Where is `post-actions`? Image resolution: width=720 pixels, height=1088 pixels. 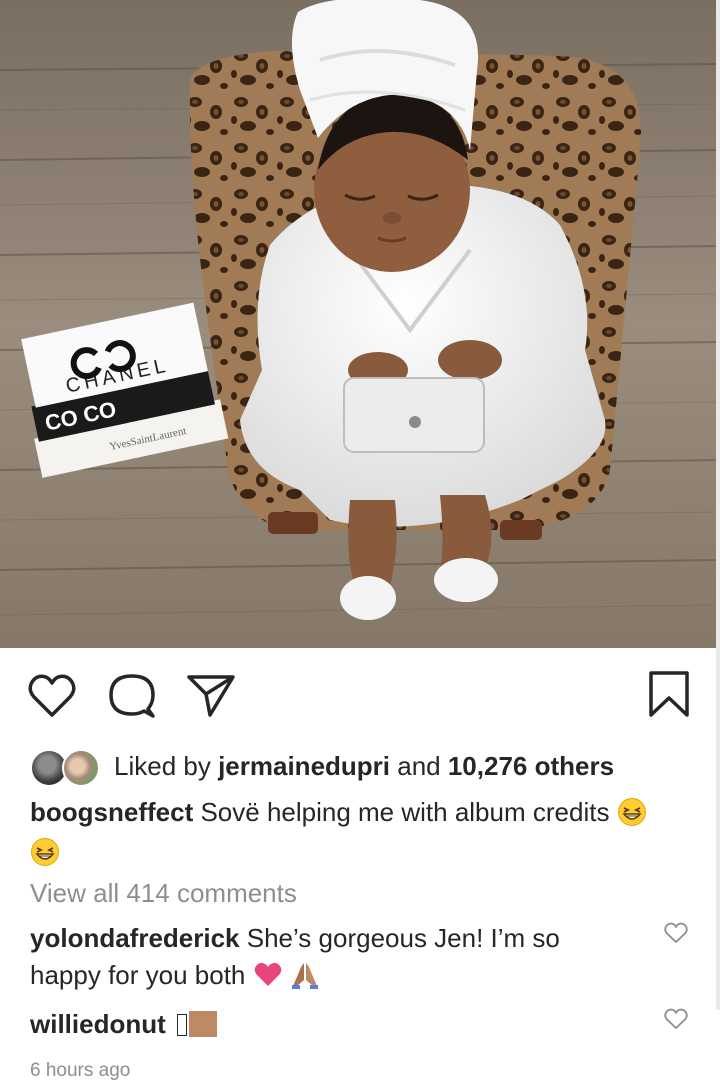
post-actions is located at coordinates (360, 696).